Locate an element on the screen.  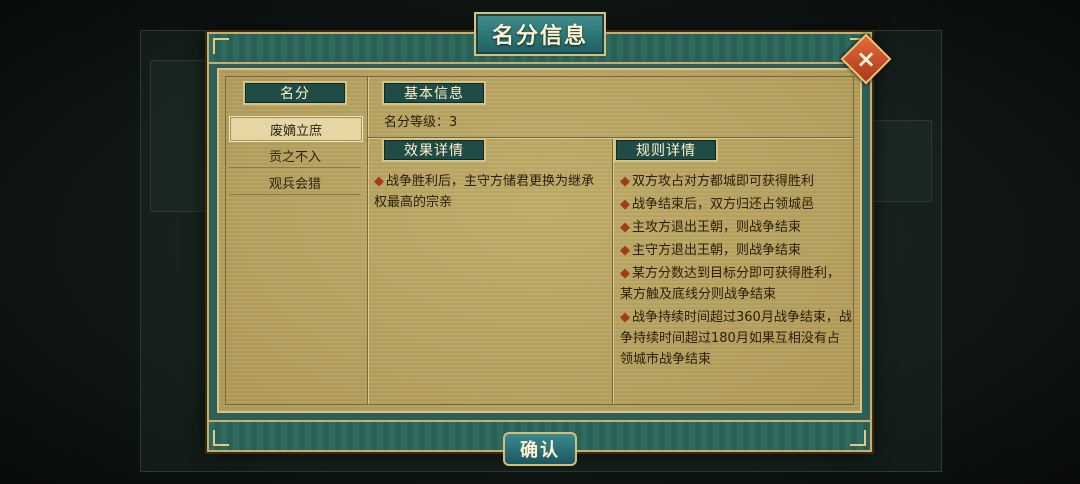
rank-level-label: 名分等级： is located at coordinates (417, 122).